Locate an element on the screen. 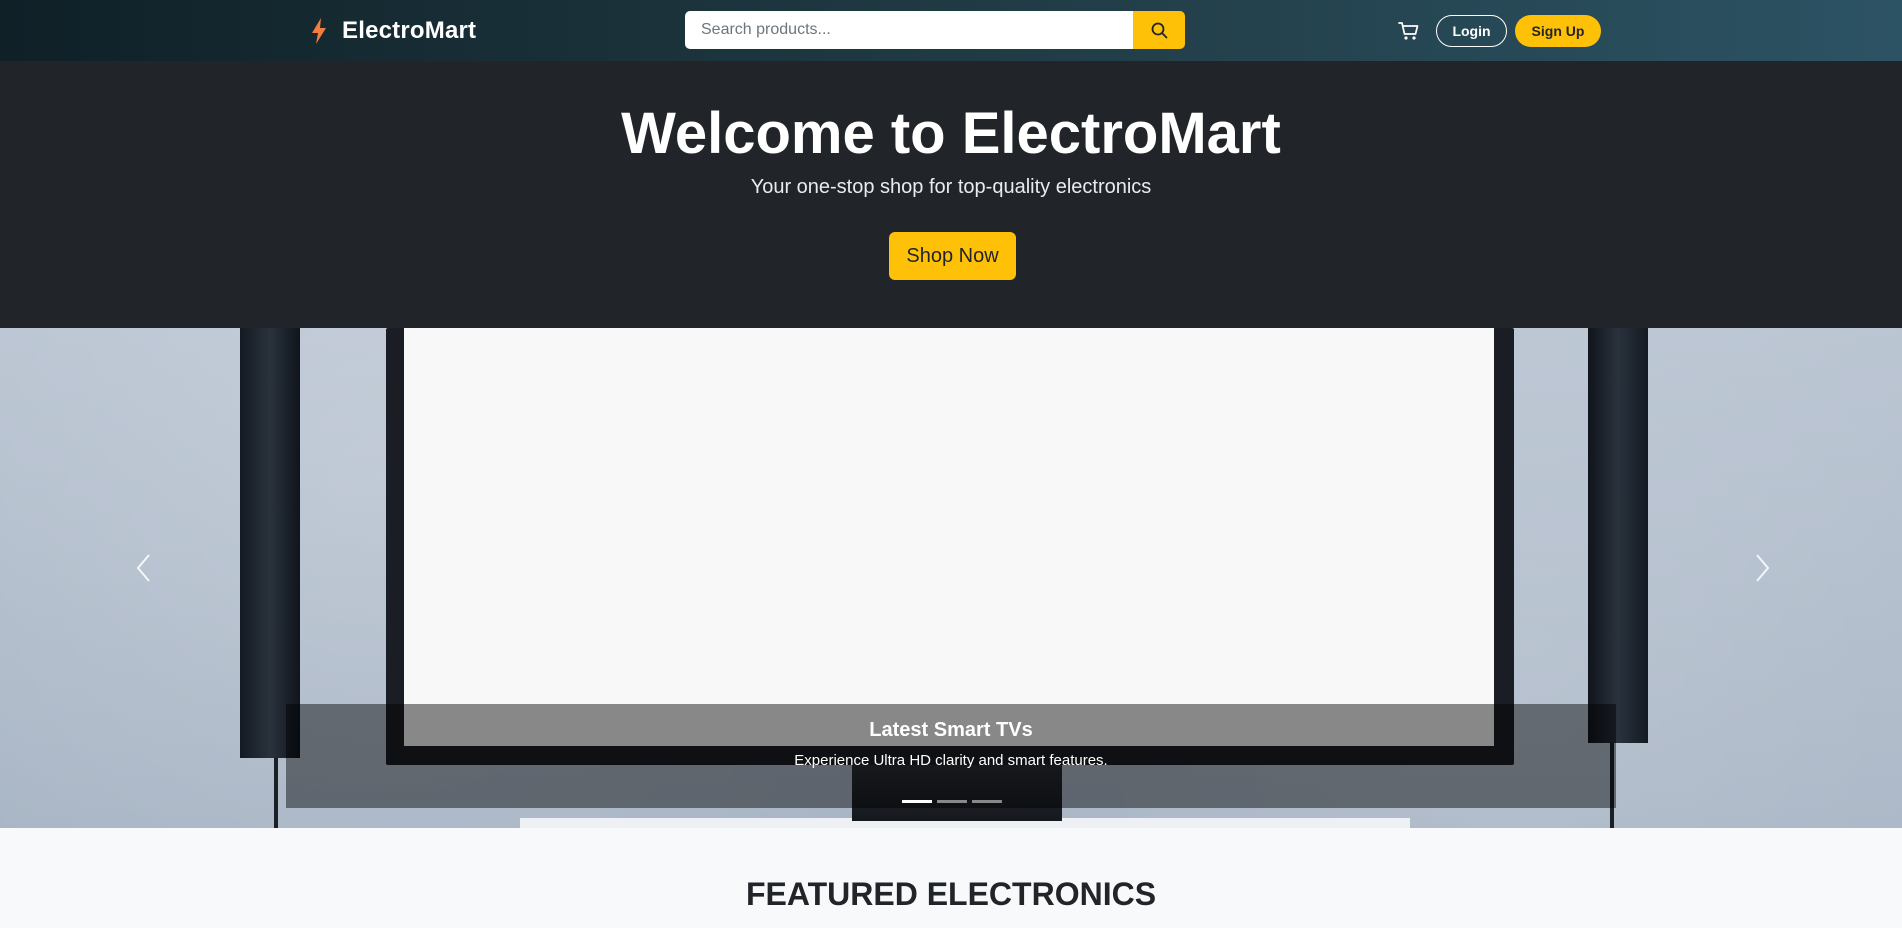 The height and width of the screenshot is (928, 1902). navbar: ElectroMart Login Sign Up is located at coordinates (951, 30).